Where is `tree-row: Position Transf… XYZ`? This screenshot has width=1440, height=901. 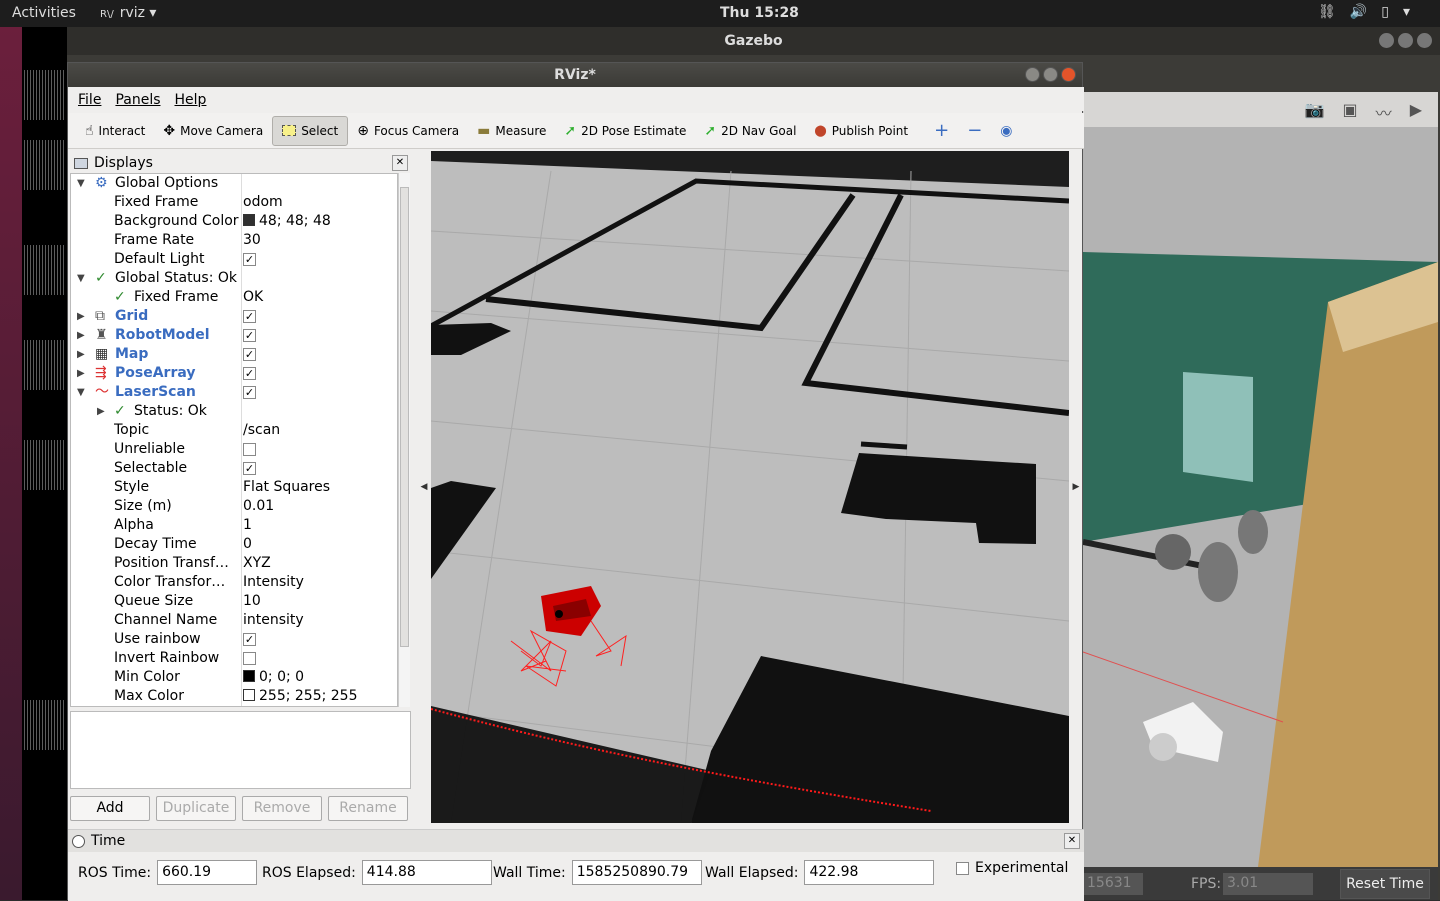 tree-row: Position Transf… XYZ is located at coordinates (234, 563).